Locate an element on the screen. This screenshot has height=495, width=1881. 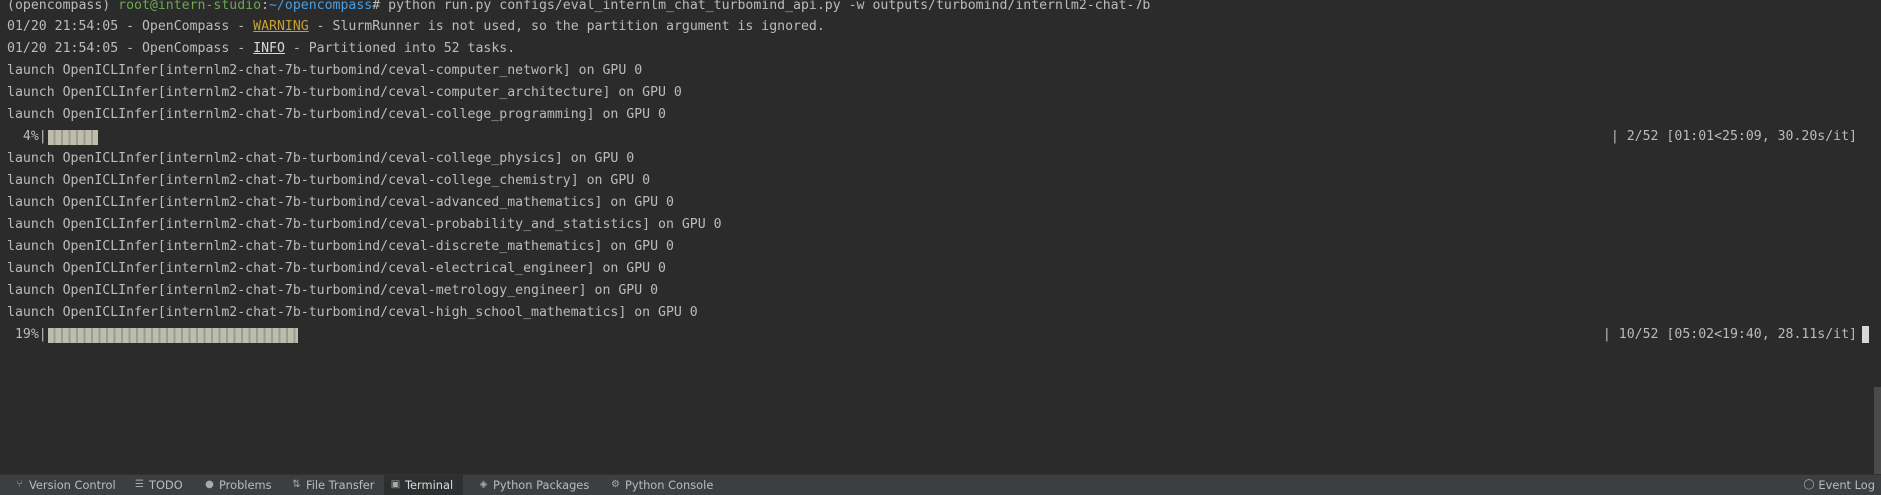
event-log-button: ◯ Event Log is located at coordinates (1839, 485).